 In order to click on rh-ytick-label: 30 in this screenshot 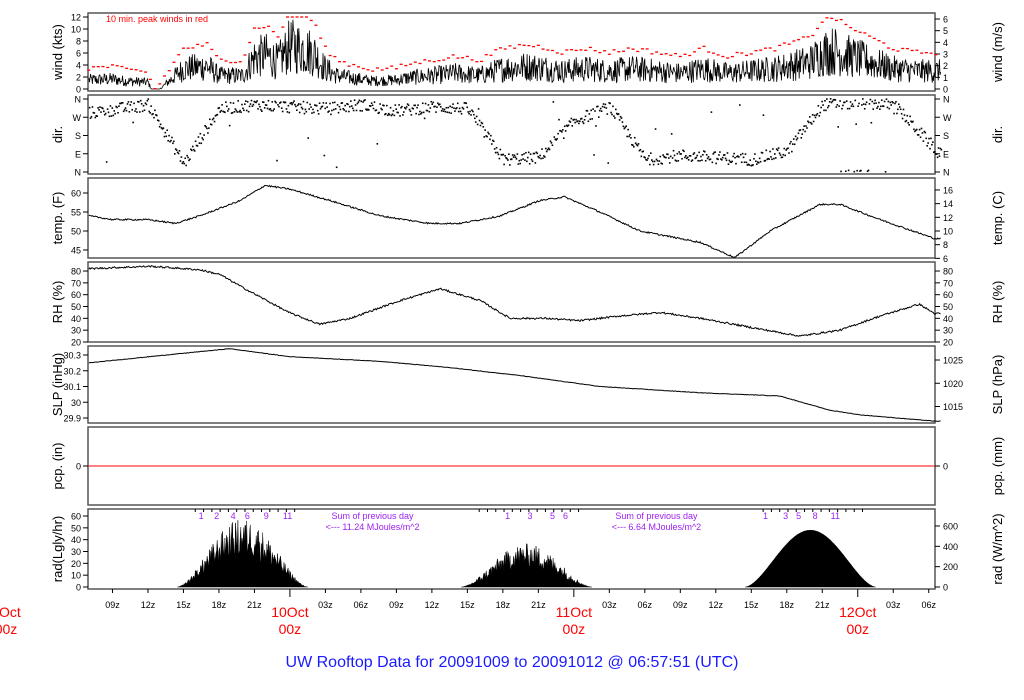, I will do `click(76, 331)`.